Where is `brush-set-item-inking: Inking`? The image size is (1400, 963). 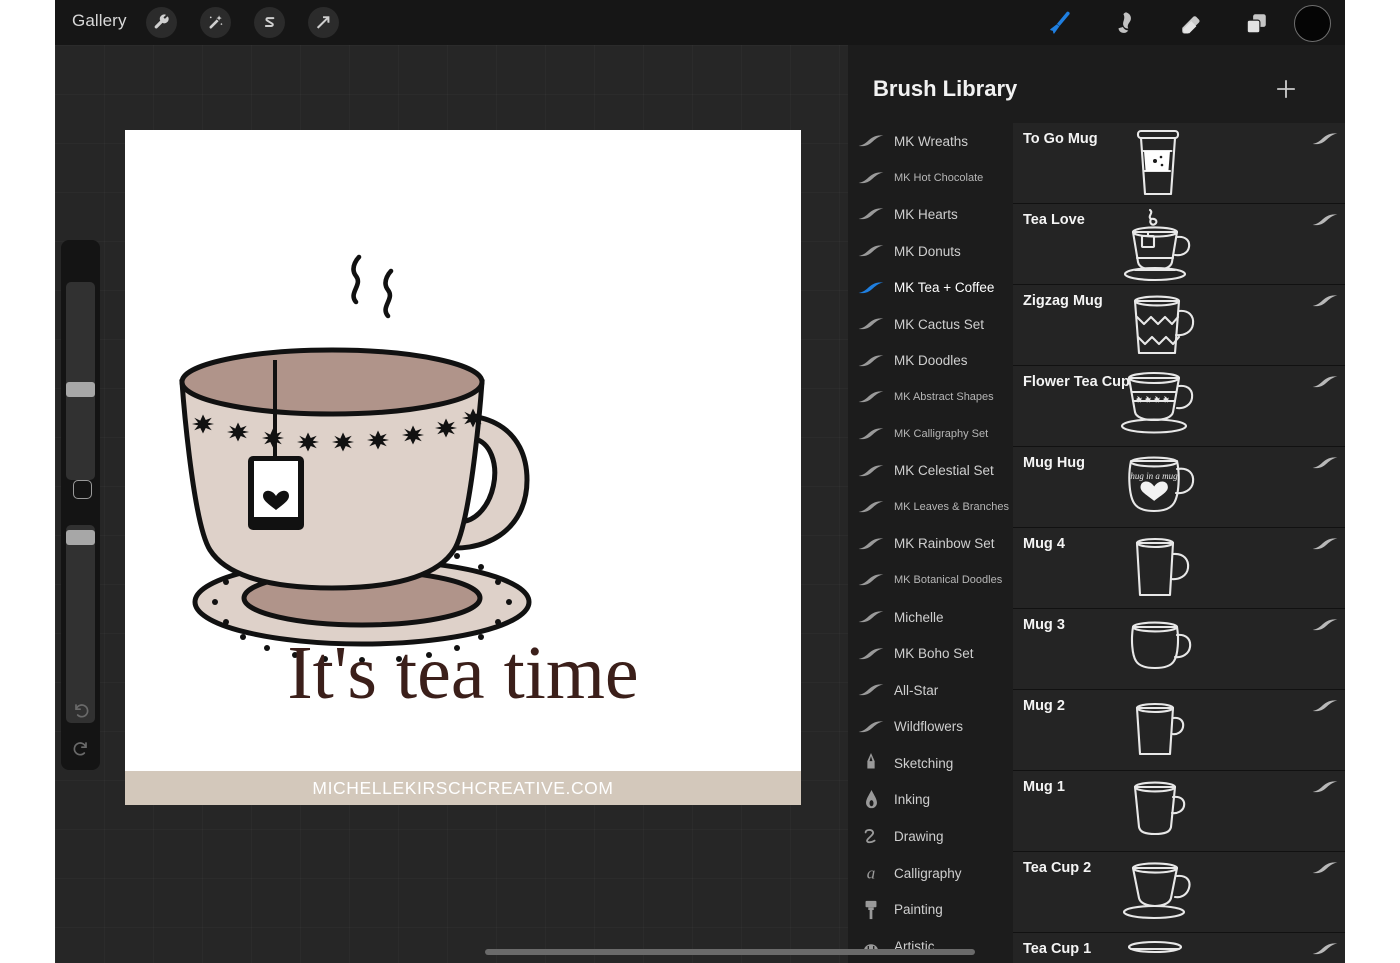
brush-set-item-inking: Inking is located at coordinates (930, 800).